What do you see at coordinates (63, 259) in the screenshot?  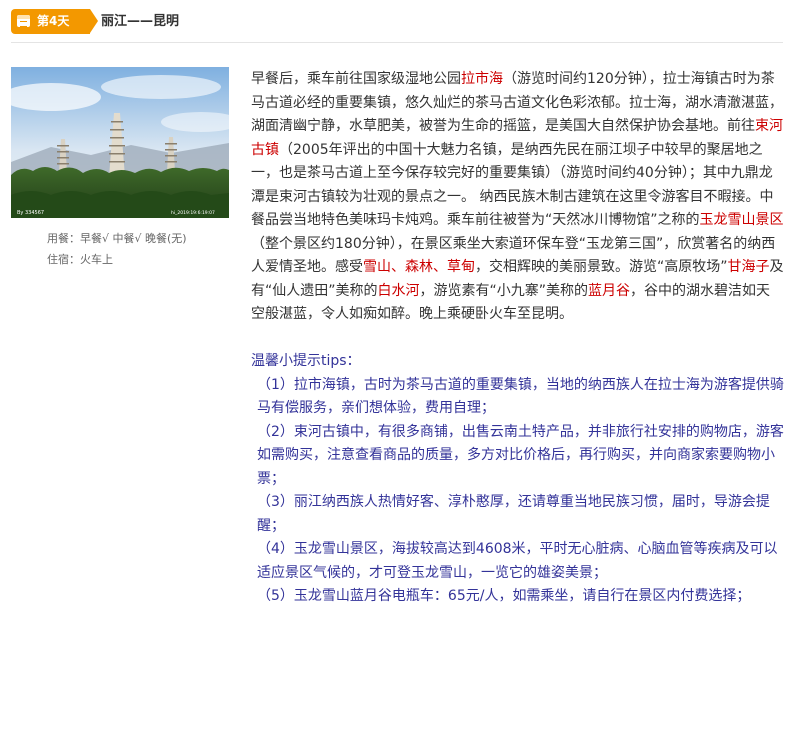 I see `lodging-label: 住宿：` at bounding box center [63, 259].